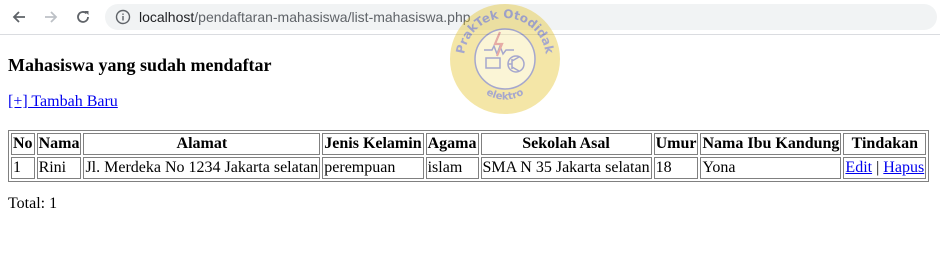 This screenshot has width=940, height=255. What do you see at coordinates (202, 168) in the screenshot?
I see `cell-alamat: Jl. Merdeka No 1234 Jakarta selatan` at bounding box center [202, 168].